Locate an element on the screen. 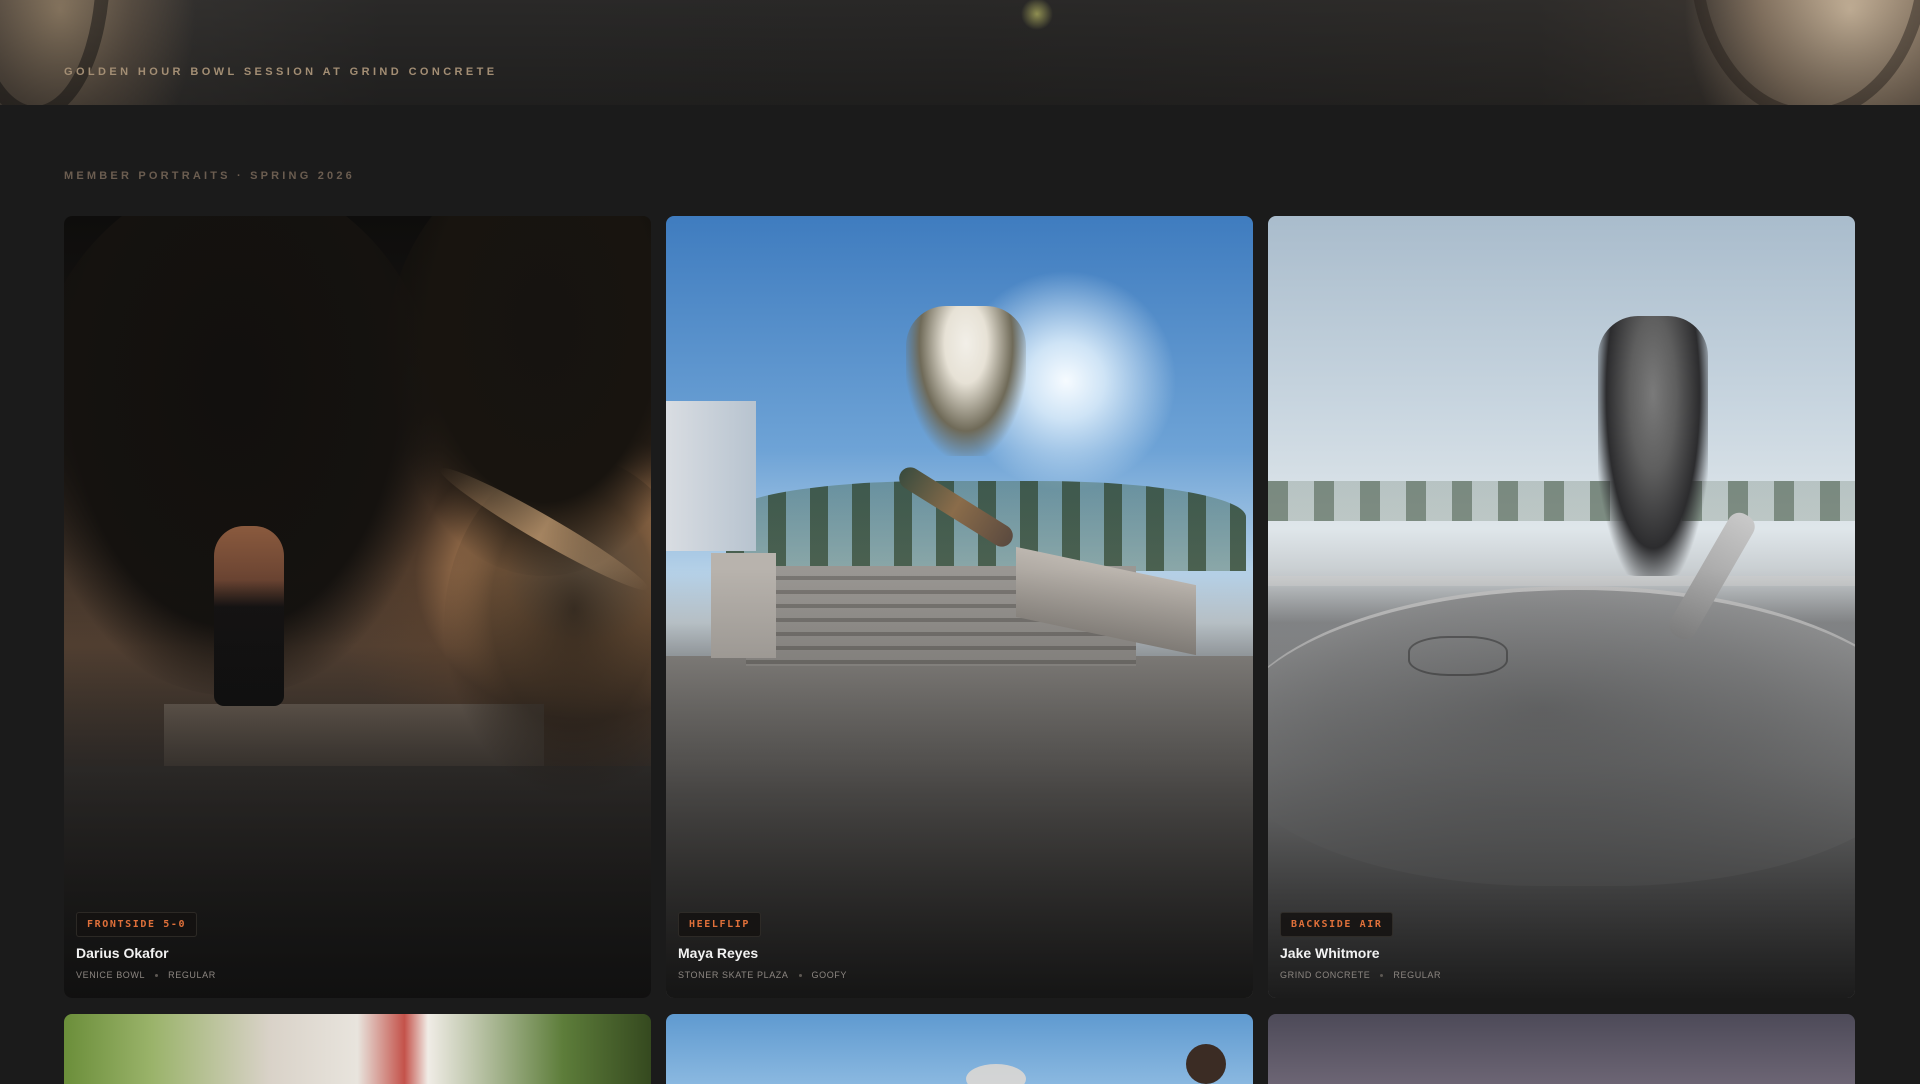 The image size is (1920, 1084). skater-name: Jake Whitmore is located at coordinates (1330, 953).